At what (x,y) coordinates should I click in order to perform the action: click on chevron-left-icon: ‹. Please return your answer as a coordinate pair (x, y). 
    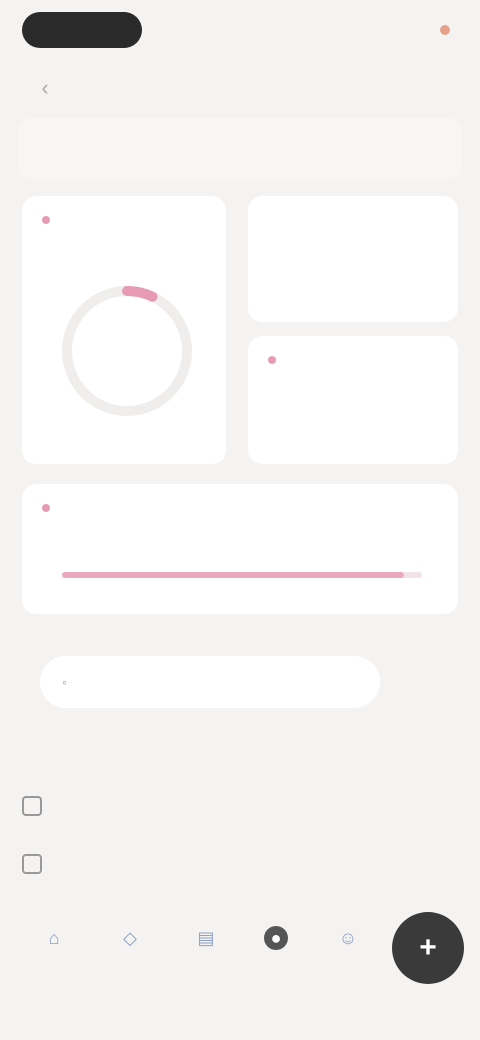
    Looking at the image, I should click on (45, 87).